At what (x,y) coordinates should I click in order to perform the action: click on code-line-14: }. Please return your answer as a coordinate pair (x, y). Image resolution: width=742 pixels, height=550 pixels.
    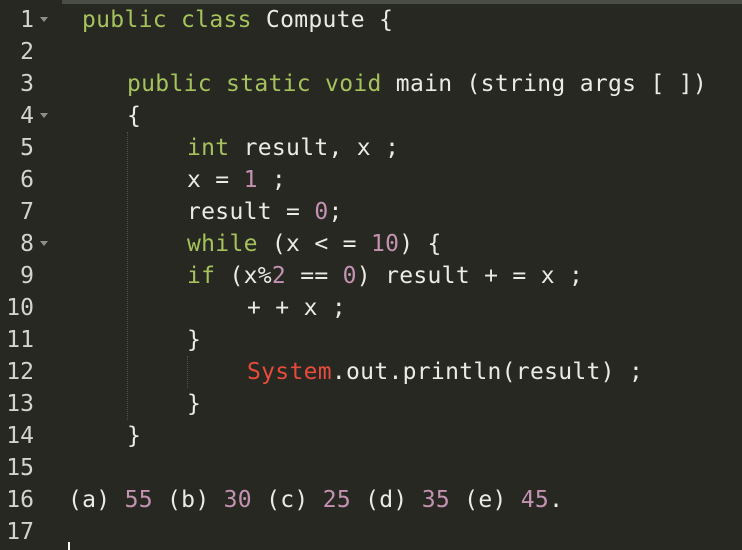
    Looking at the image, I should click on (134, 436).